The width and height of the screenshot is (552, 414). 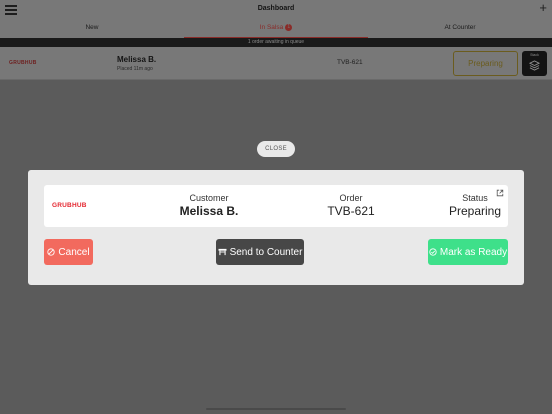 I want to click on order-value: TVB-621, so click(x=351, y=211).